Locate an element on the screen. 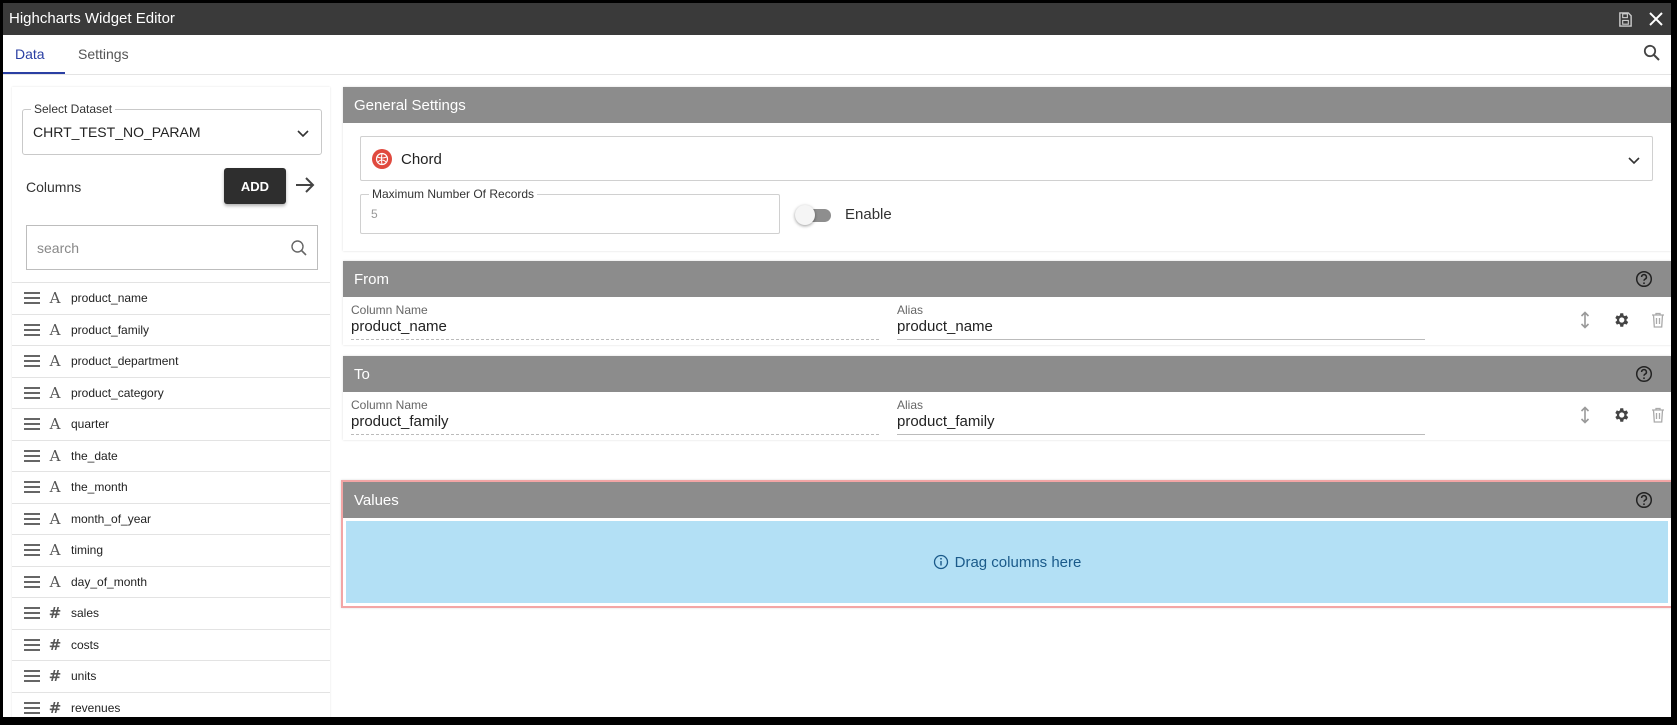 The height and width of the screenshot is (725, 1677). column-name-value: product_family is located at coordinates (400, 421).